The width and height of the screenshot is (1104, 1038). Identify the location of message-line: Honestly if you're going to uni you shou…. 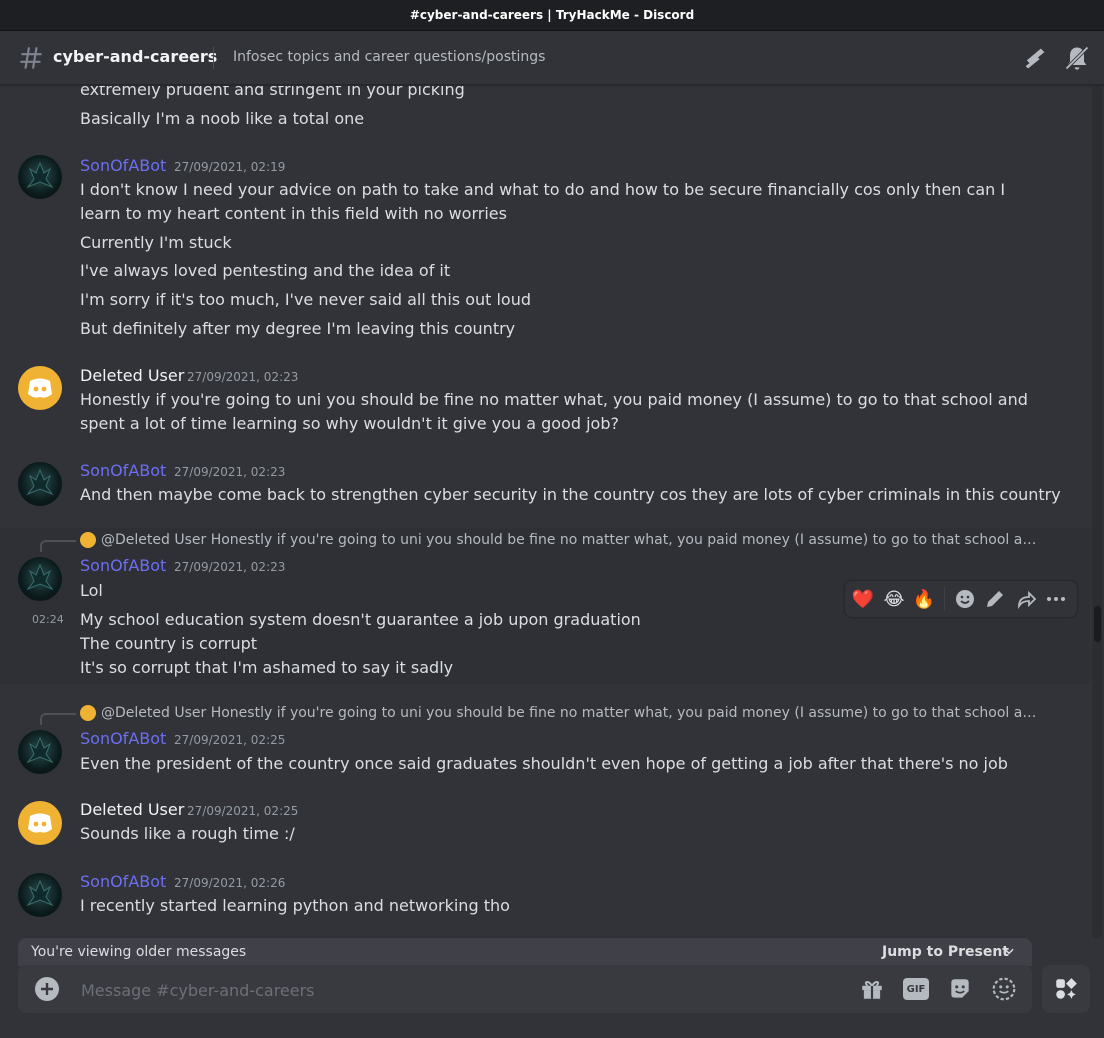
(554, 411).